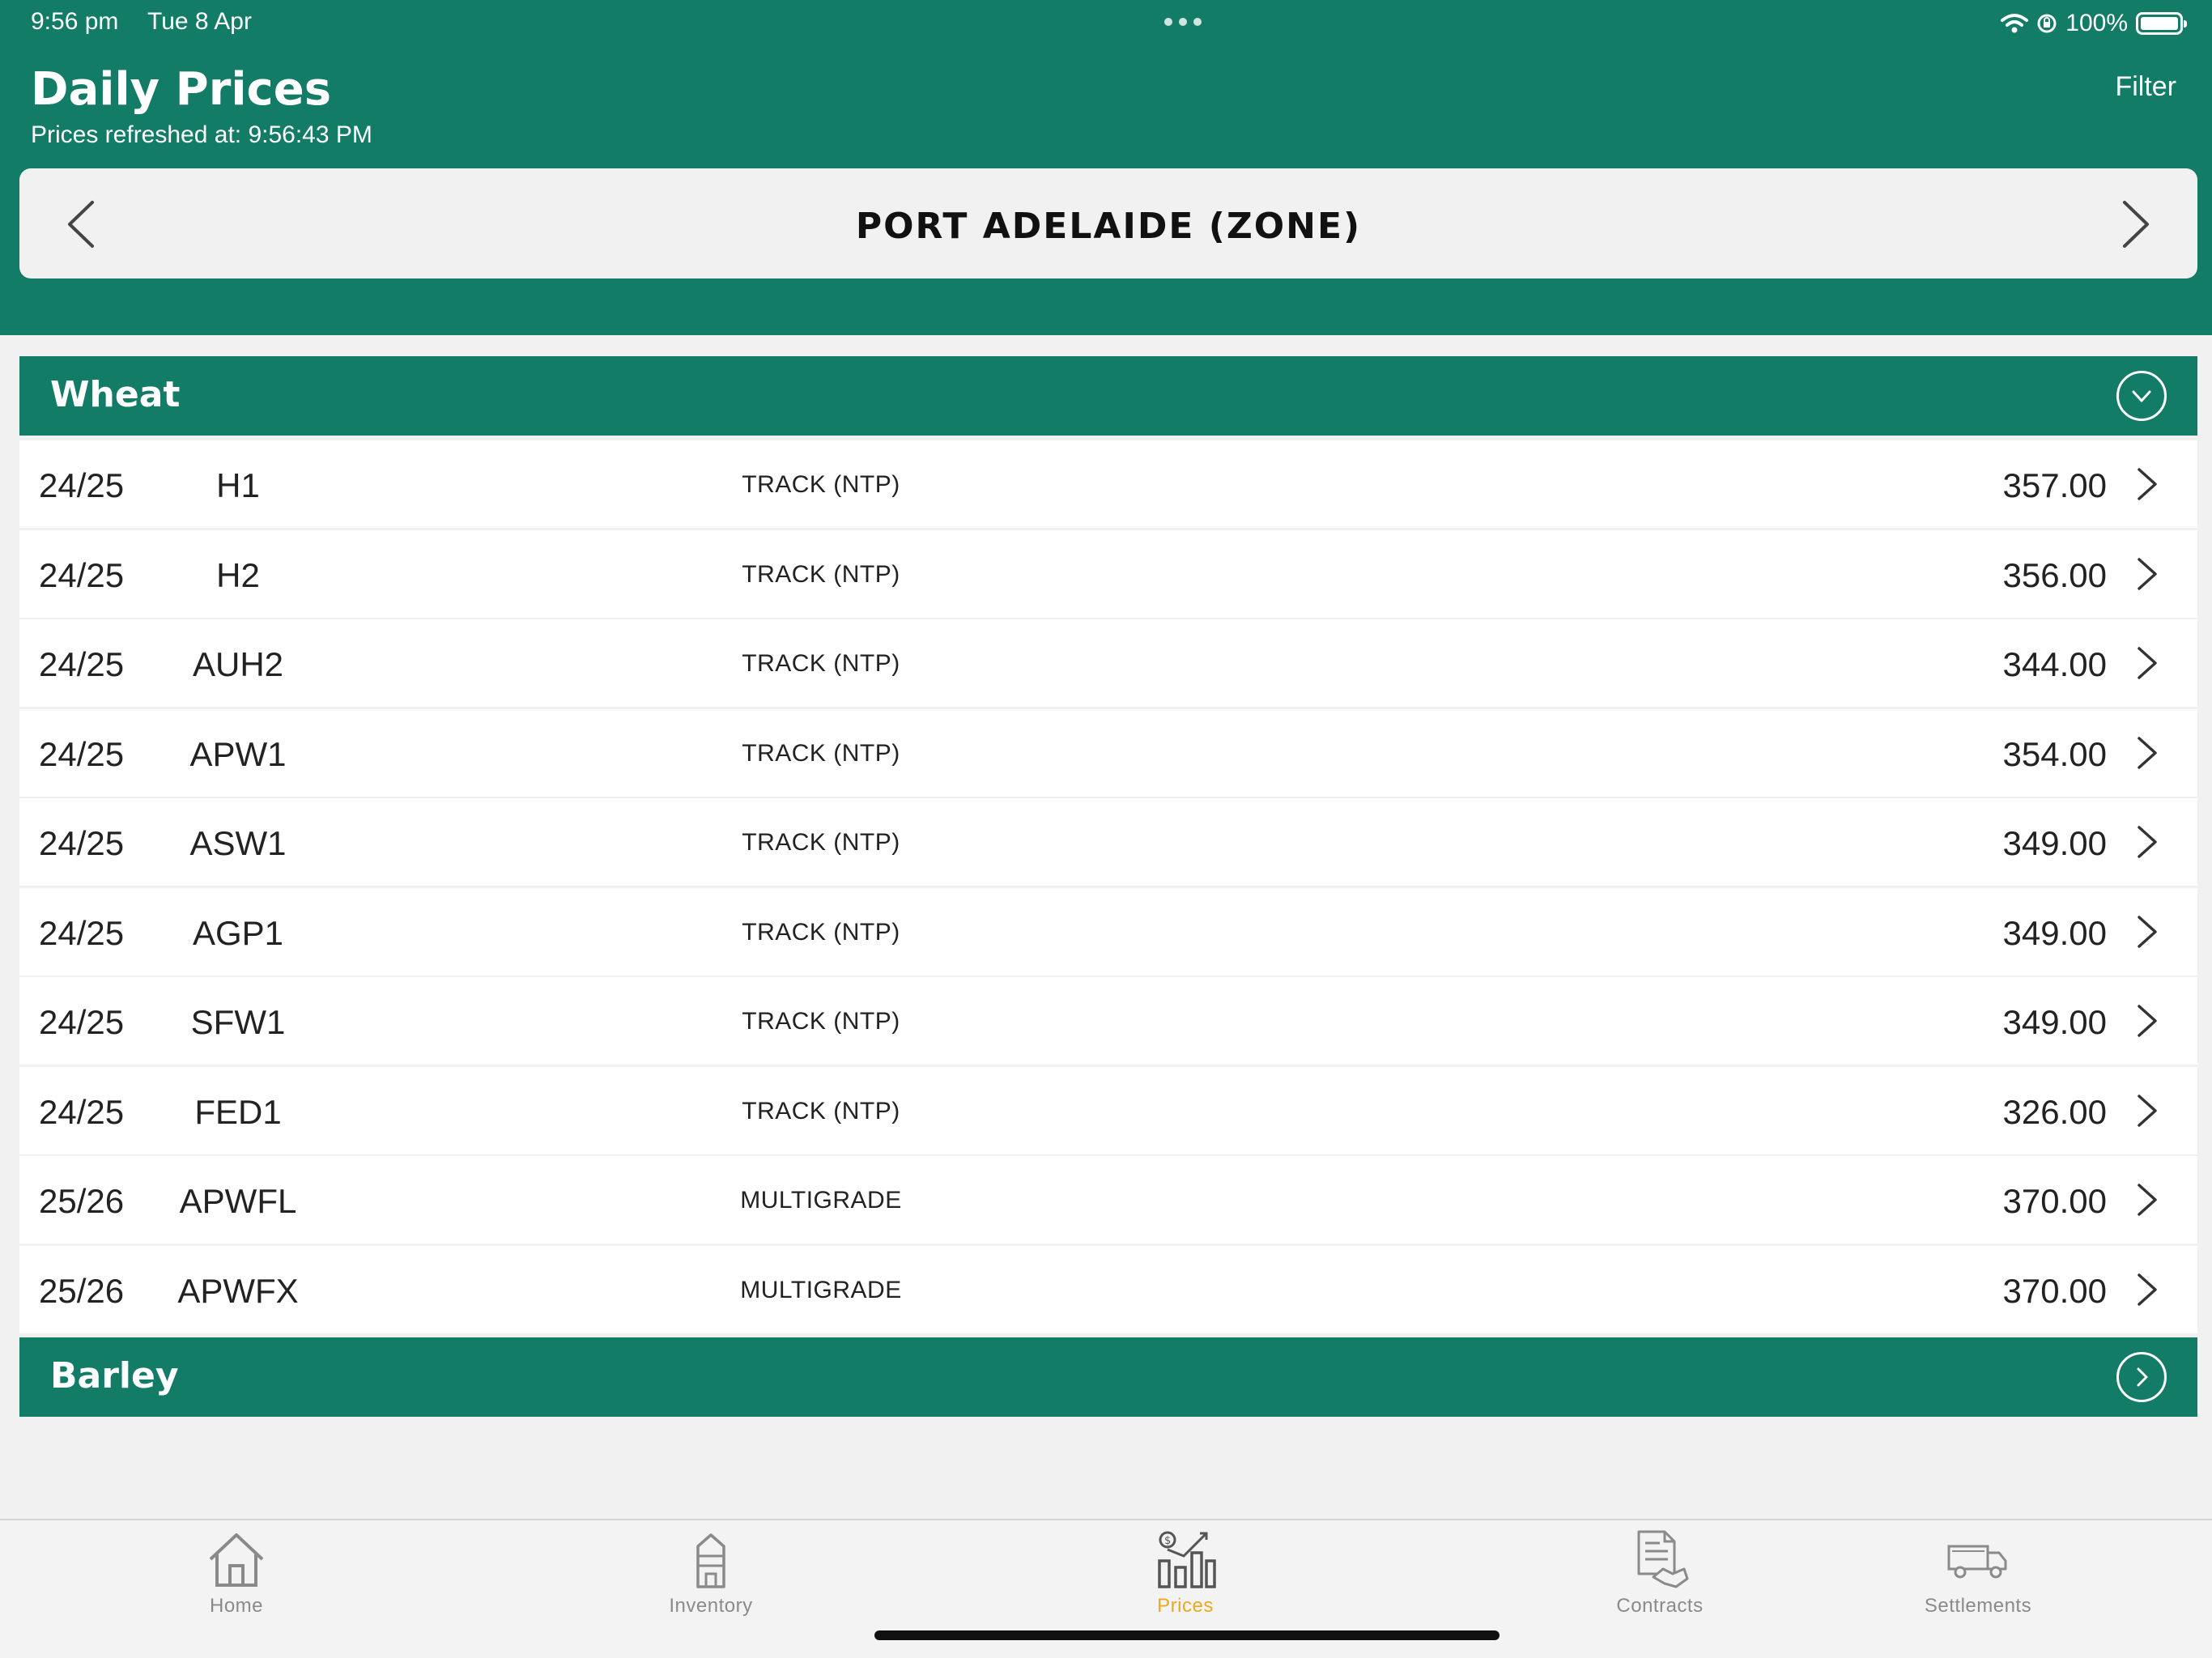 The width and height of the screenshot is (2212, 1658). Describe the element at coordinates (2054, 1111) in the screenshot. I see `price-value: 326.00` at that location.